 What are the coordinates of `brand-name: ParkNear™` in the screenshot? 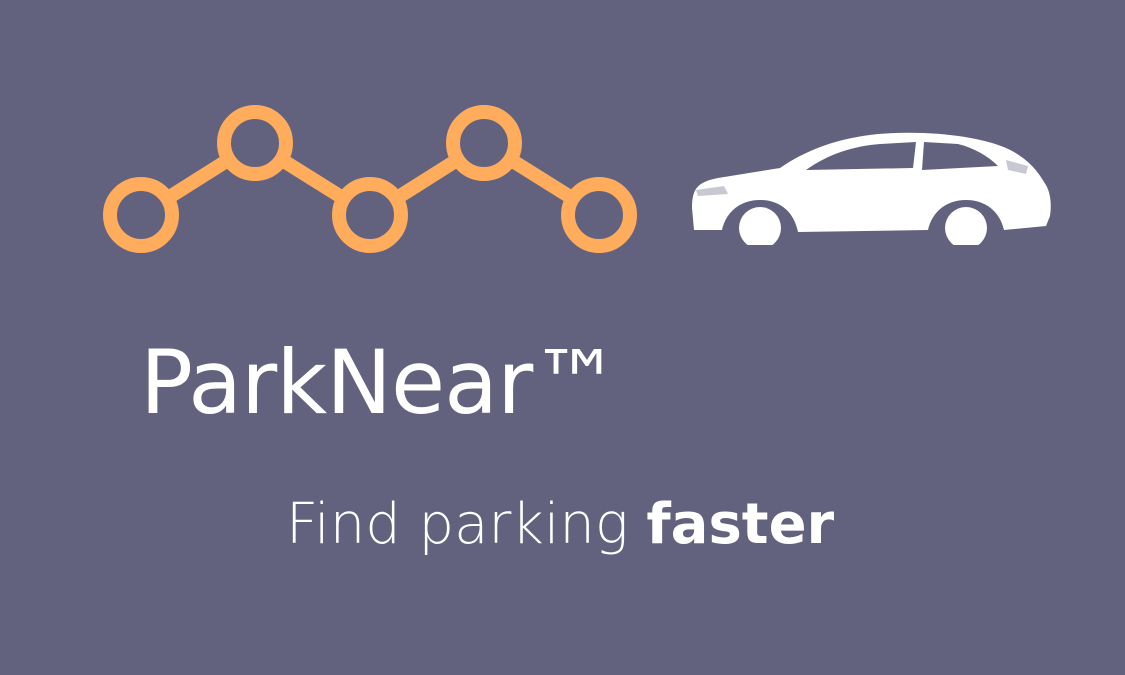 It's located at (380, 382).